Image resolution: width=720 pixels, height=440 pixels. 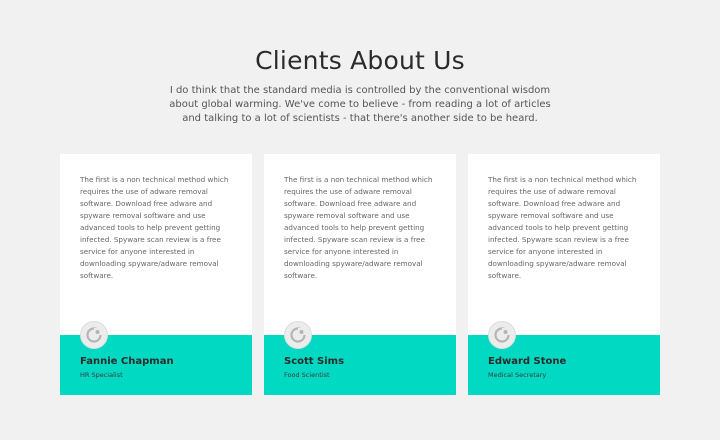 What do you see at coordinates (527, 361) in the screenshot?
I see `client-name: Edward Stone` at bounding box center [527, 361].